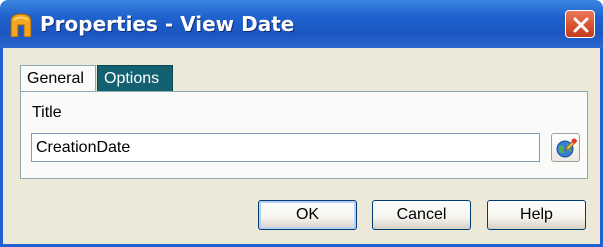 The width and height of the screenshot is (603, 247). What do you see at coordinates (47, 112) in the screenshot?
I see `title-field-label: Title` at bounding box center [47, 112].